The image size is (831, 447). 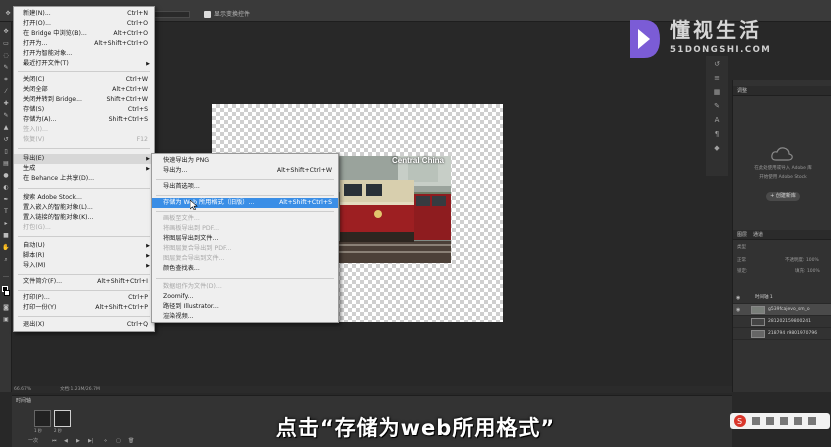 I want to click on layer-row: ◉ 时间轴 1, so click(x=782, y=298).